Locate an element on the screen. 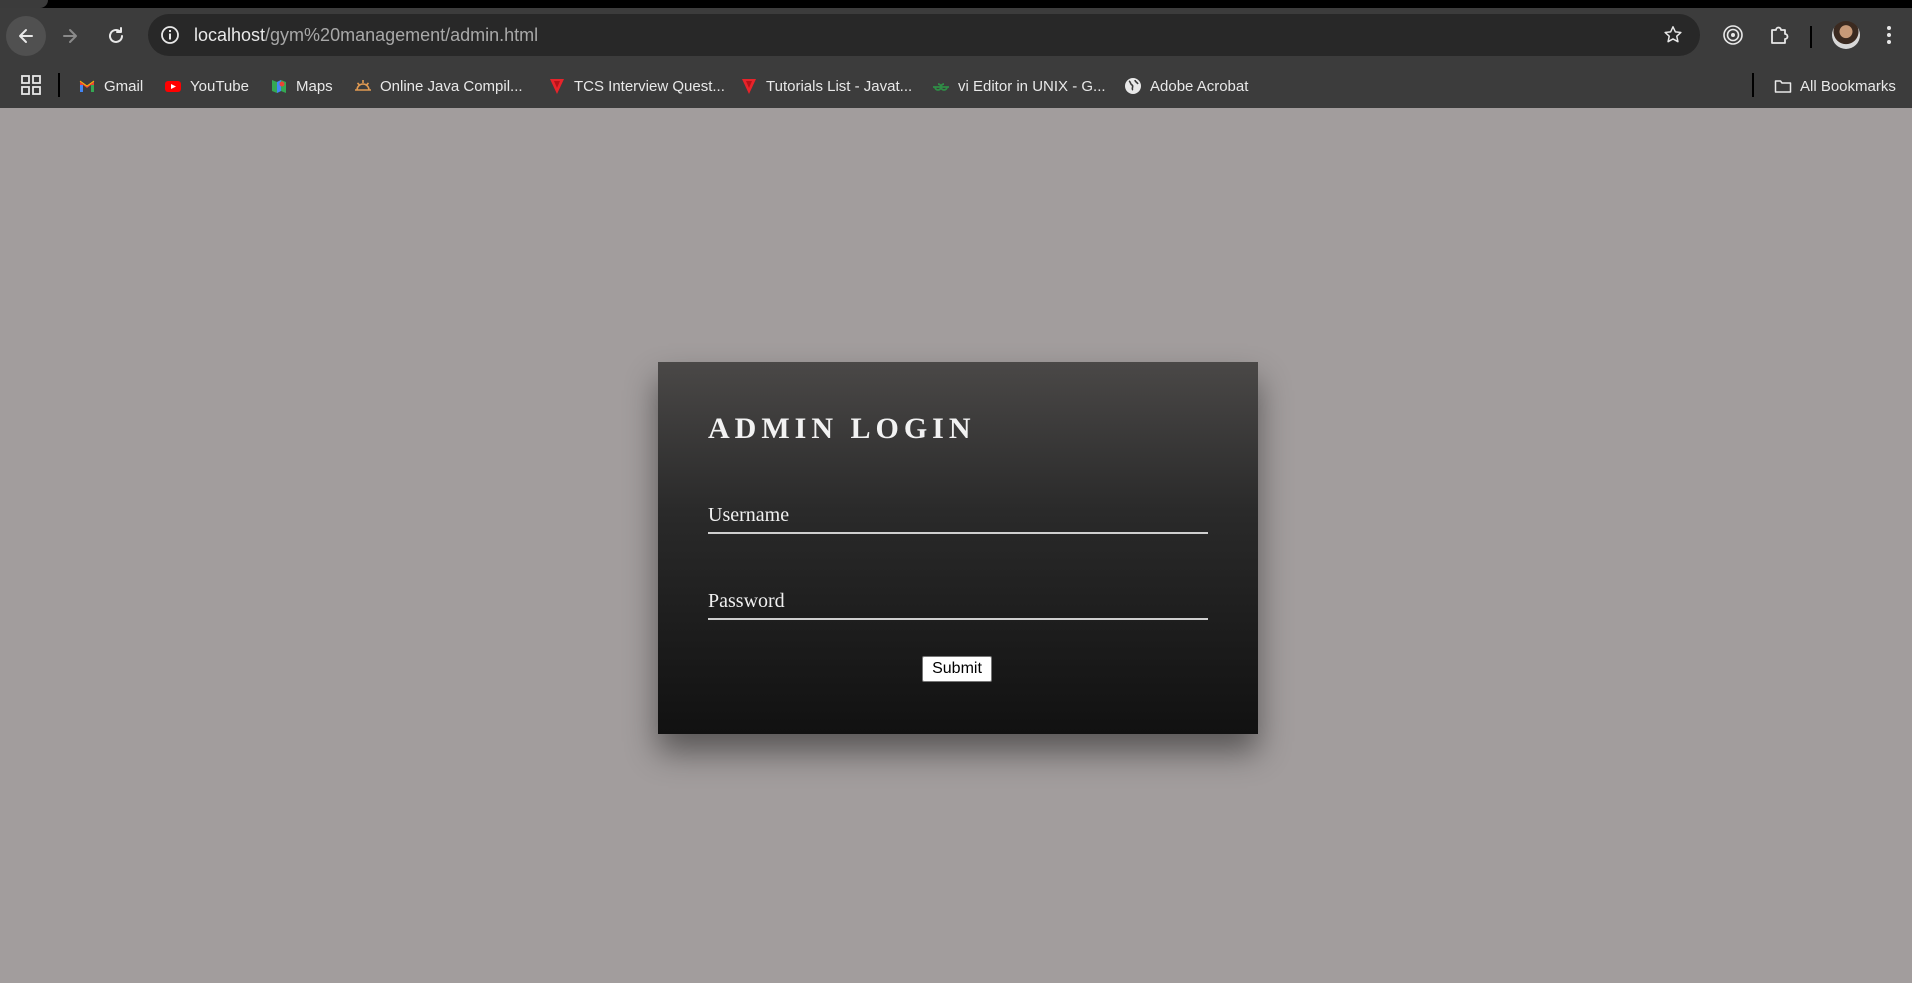  address-bar: localhost/gym%20management/admin.html is located at coordinates (924, 35).